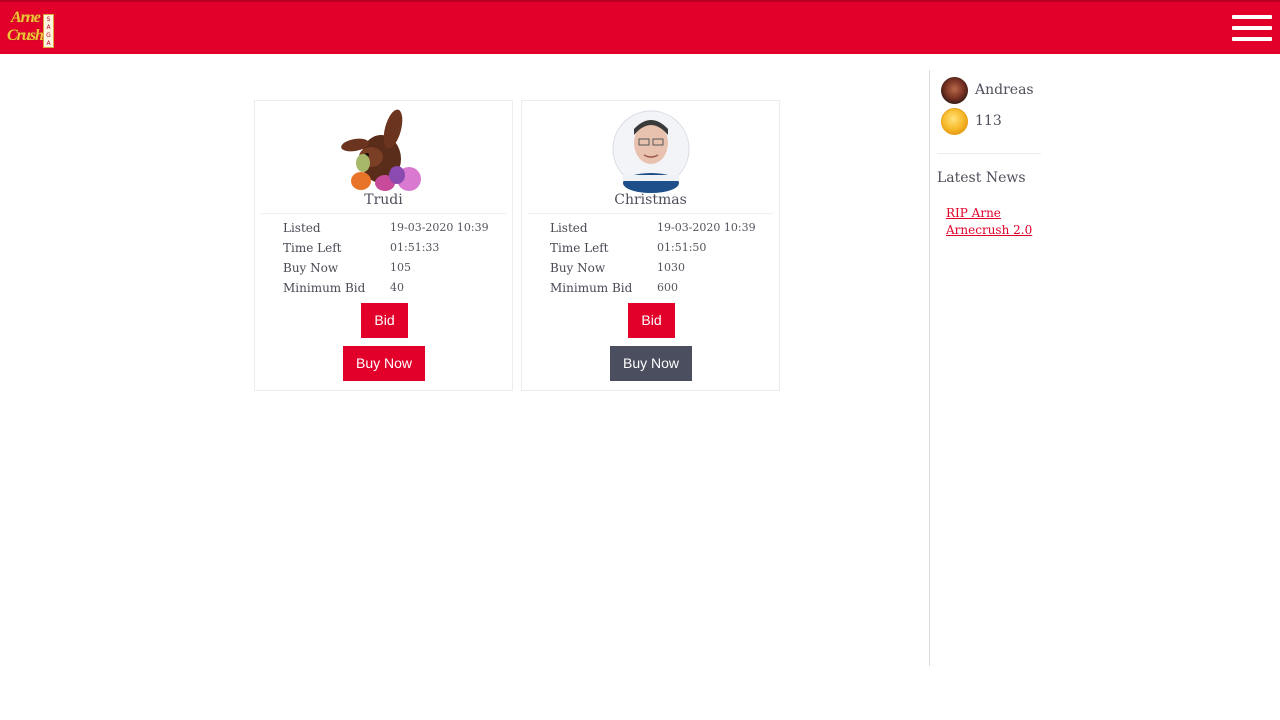  Describe the element at coordinates (1004, 90) in the screenshot. I see `username: Andreas` at that location.